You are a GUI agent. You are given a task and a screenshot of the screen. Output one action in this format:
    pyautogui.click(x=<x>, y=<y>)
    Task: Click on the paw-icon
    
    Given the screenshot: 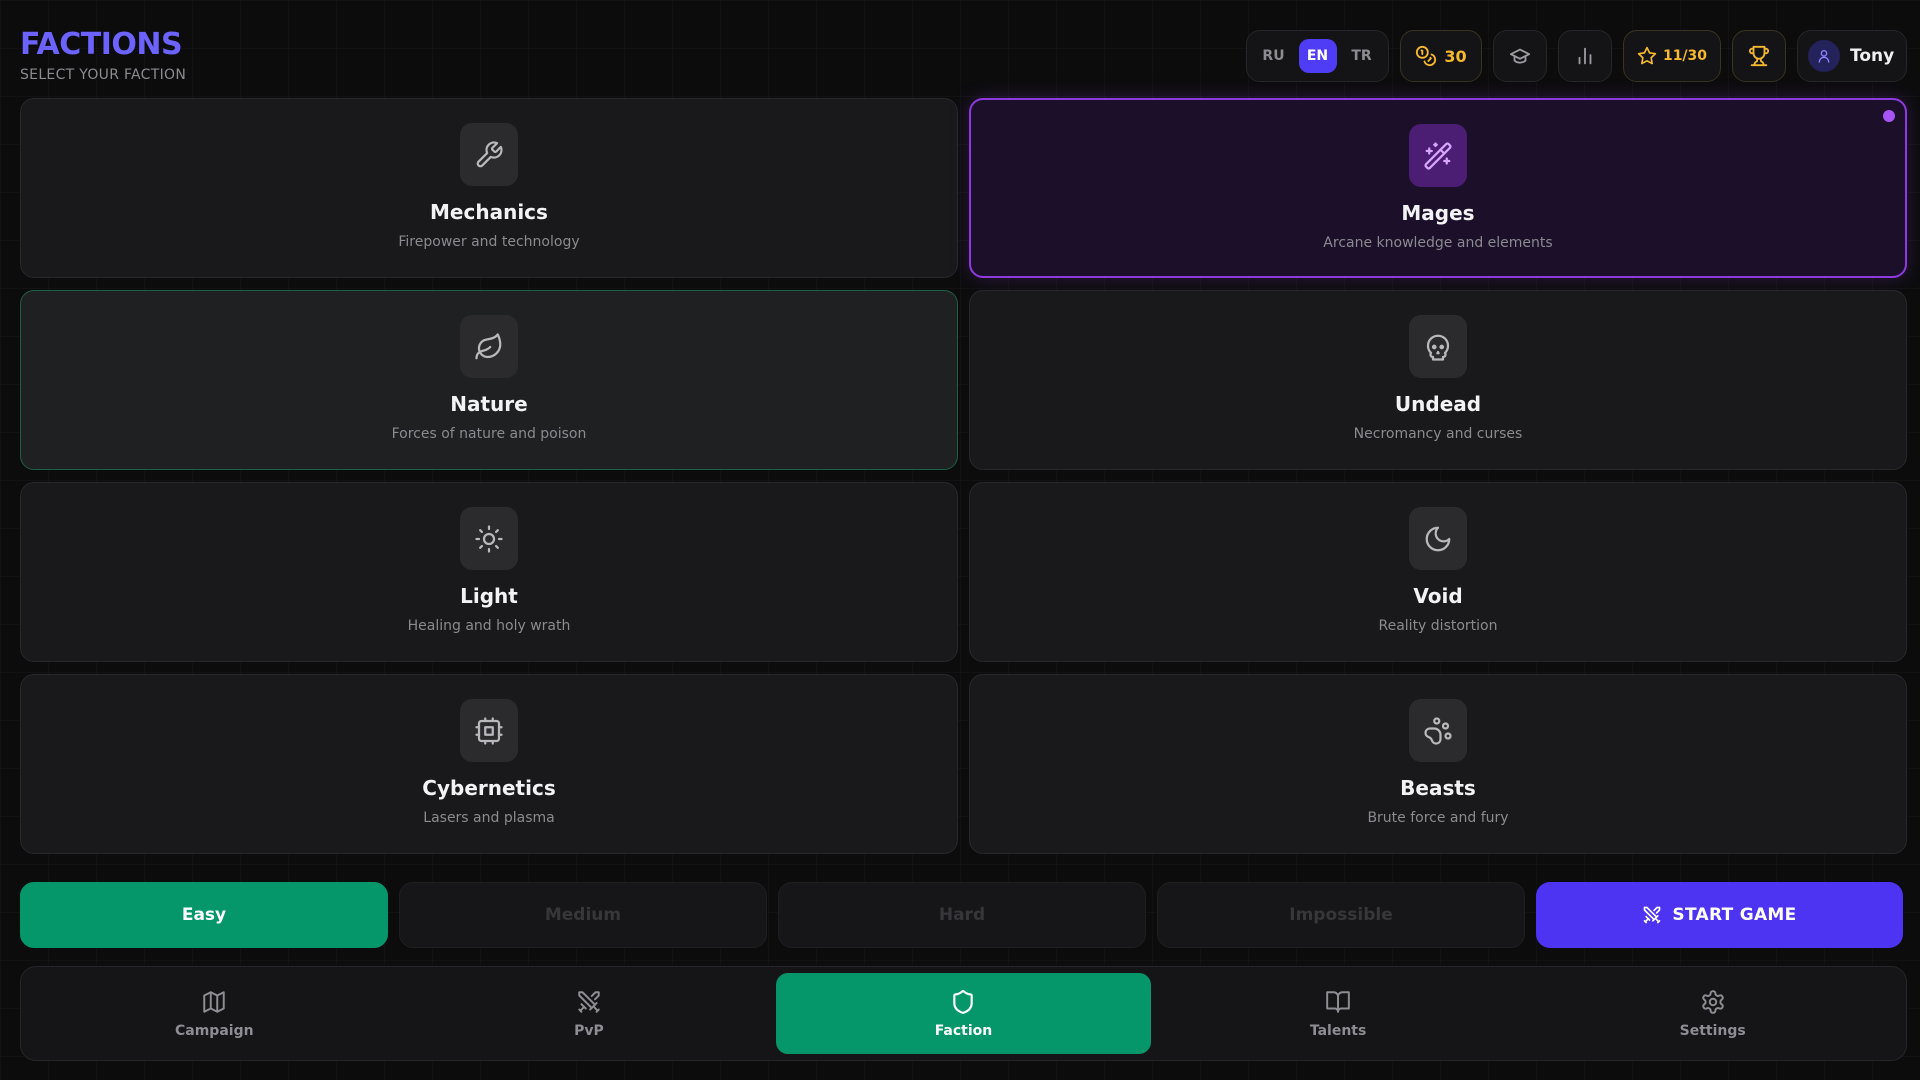 What is the action you would take?
    pyautogui.click(x=1438, y=730)
    